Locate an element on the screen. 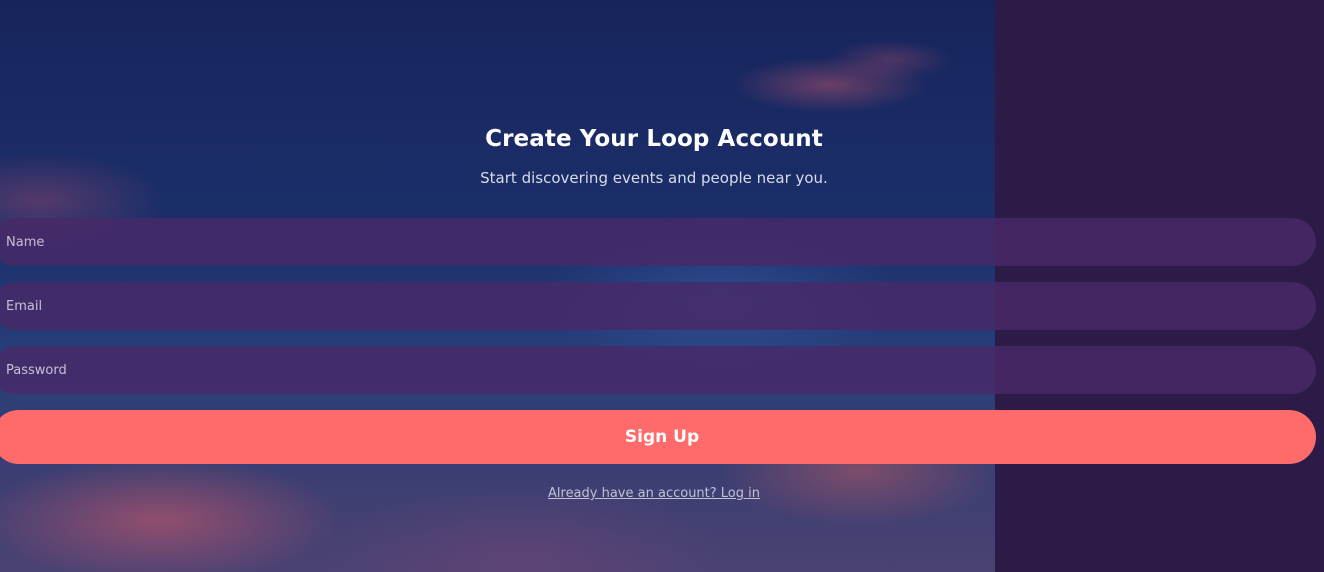 This screenshot has width=1324, height=572. sign-up-button-label: Sign Up is located at coordinates (662, 437).